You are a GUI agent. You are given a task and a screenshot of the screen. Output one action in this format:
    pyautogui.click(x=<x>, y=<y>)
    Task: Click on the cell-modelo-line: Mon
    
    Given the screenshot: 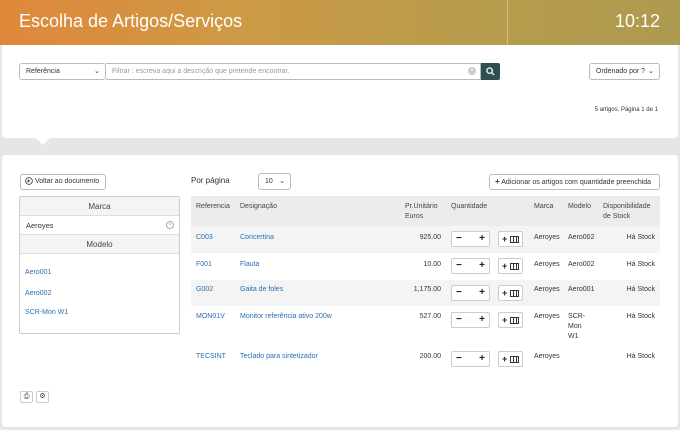 What is the action you would take?
    pyautogui.click(x=575, y=326)
    